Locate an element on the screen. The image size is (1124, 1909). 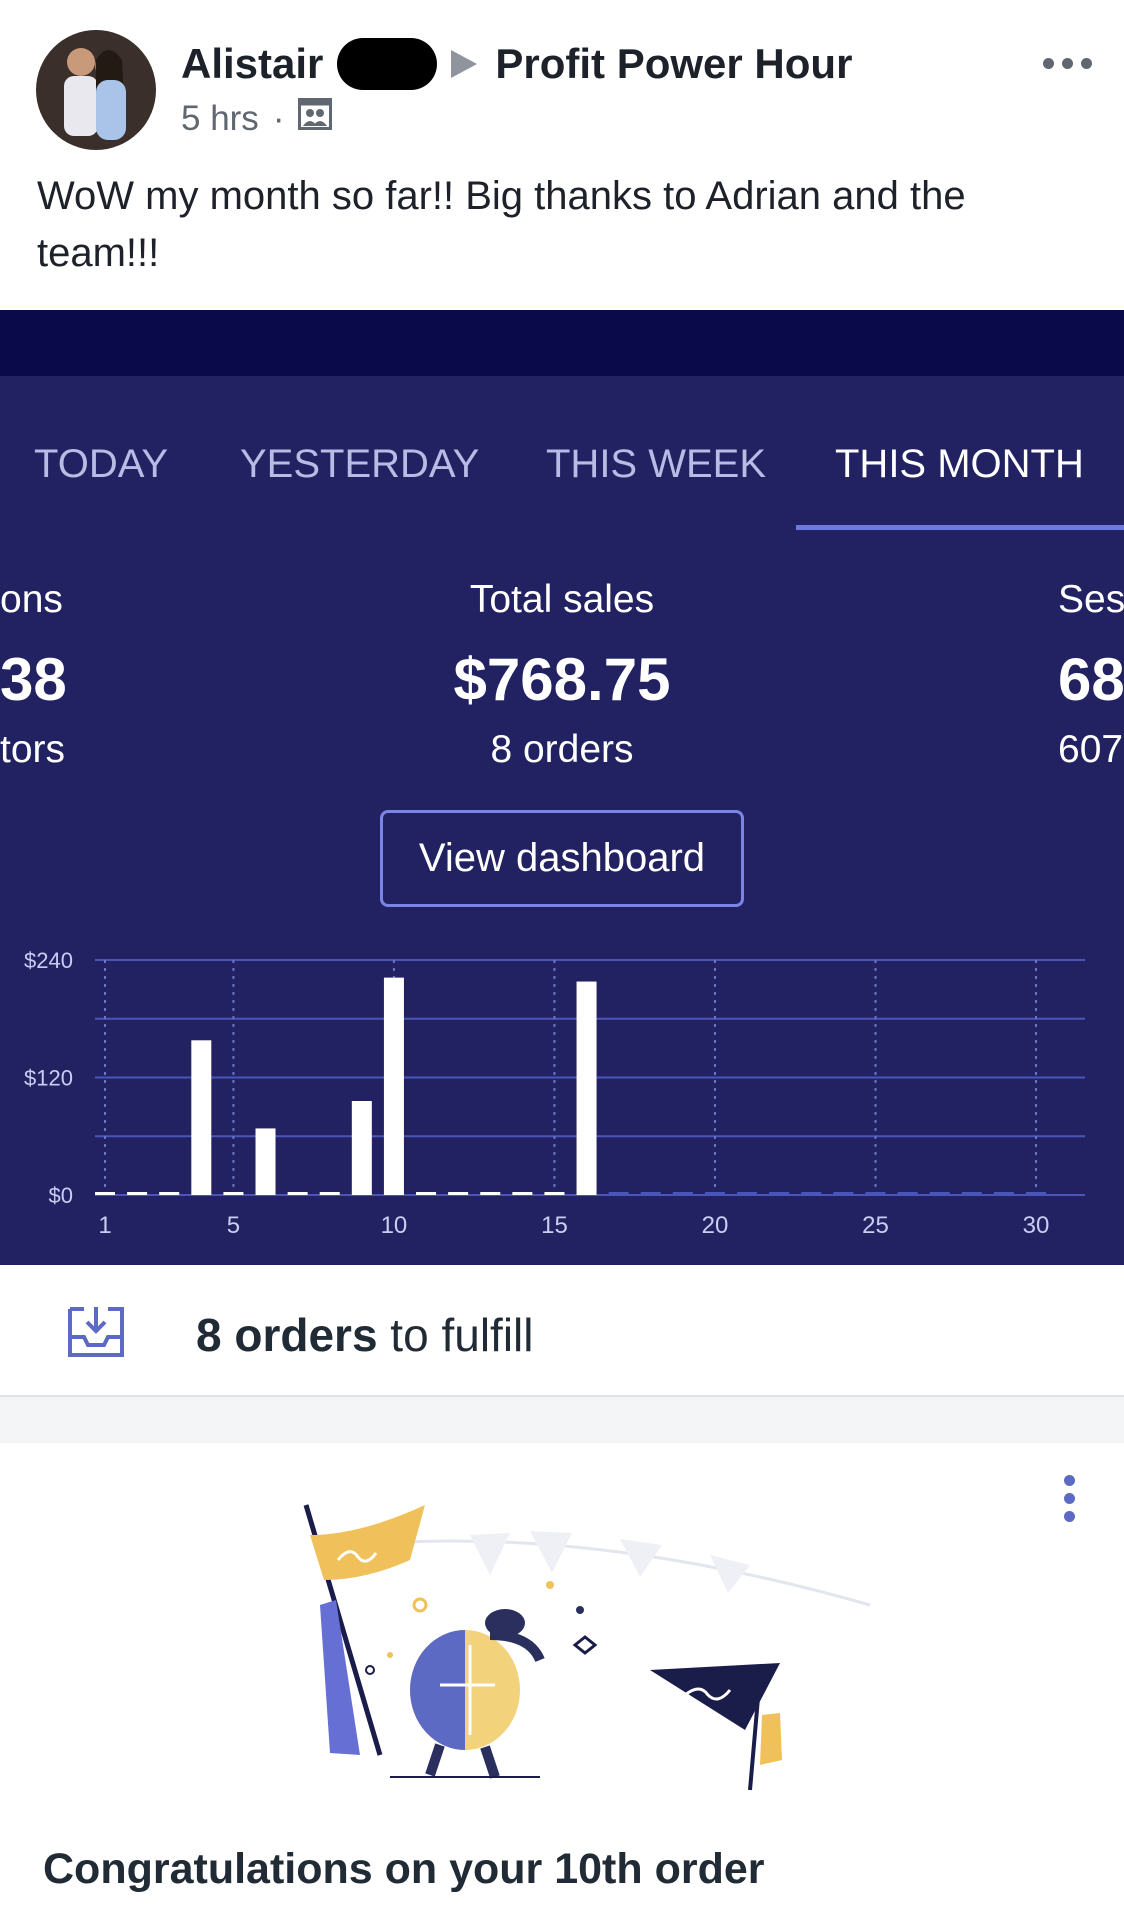
stat-right-label: Ses is located at coordinates (1091, 599).